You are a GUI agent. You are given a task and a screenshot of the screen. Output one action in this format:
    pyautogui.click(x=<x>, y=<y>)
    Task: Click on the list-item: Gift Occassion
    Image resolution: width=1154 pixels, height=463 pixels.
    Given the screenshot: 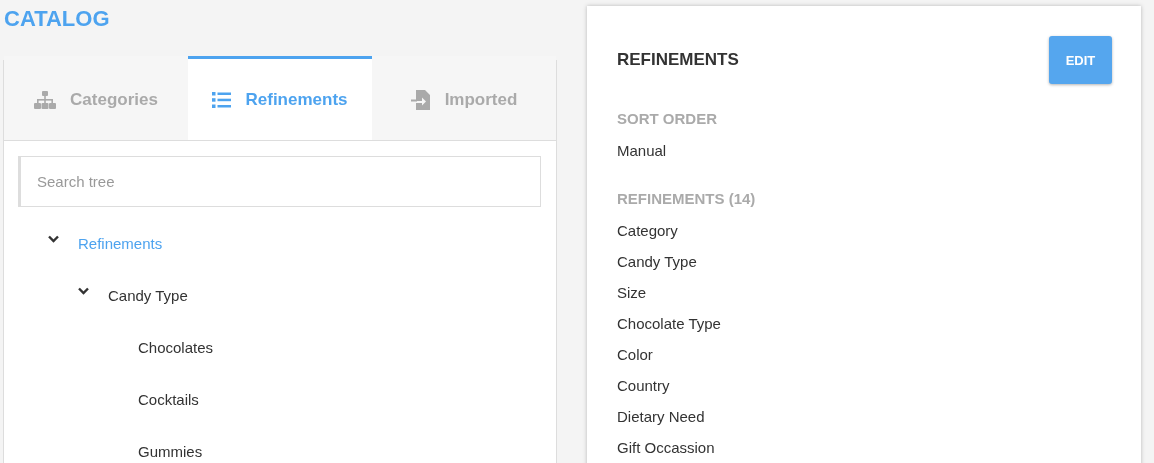 What is the action you would take?
    pyautogui.click(x=666, y=448)
    